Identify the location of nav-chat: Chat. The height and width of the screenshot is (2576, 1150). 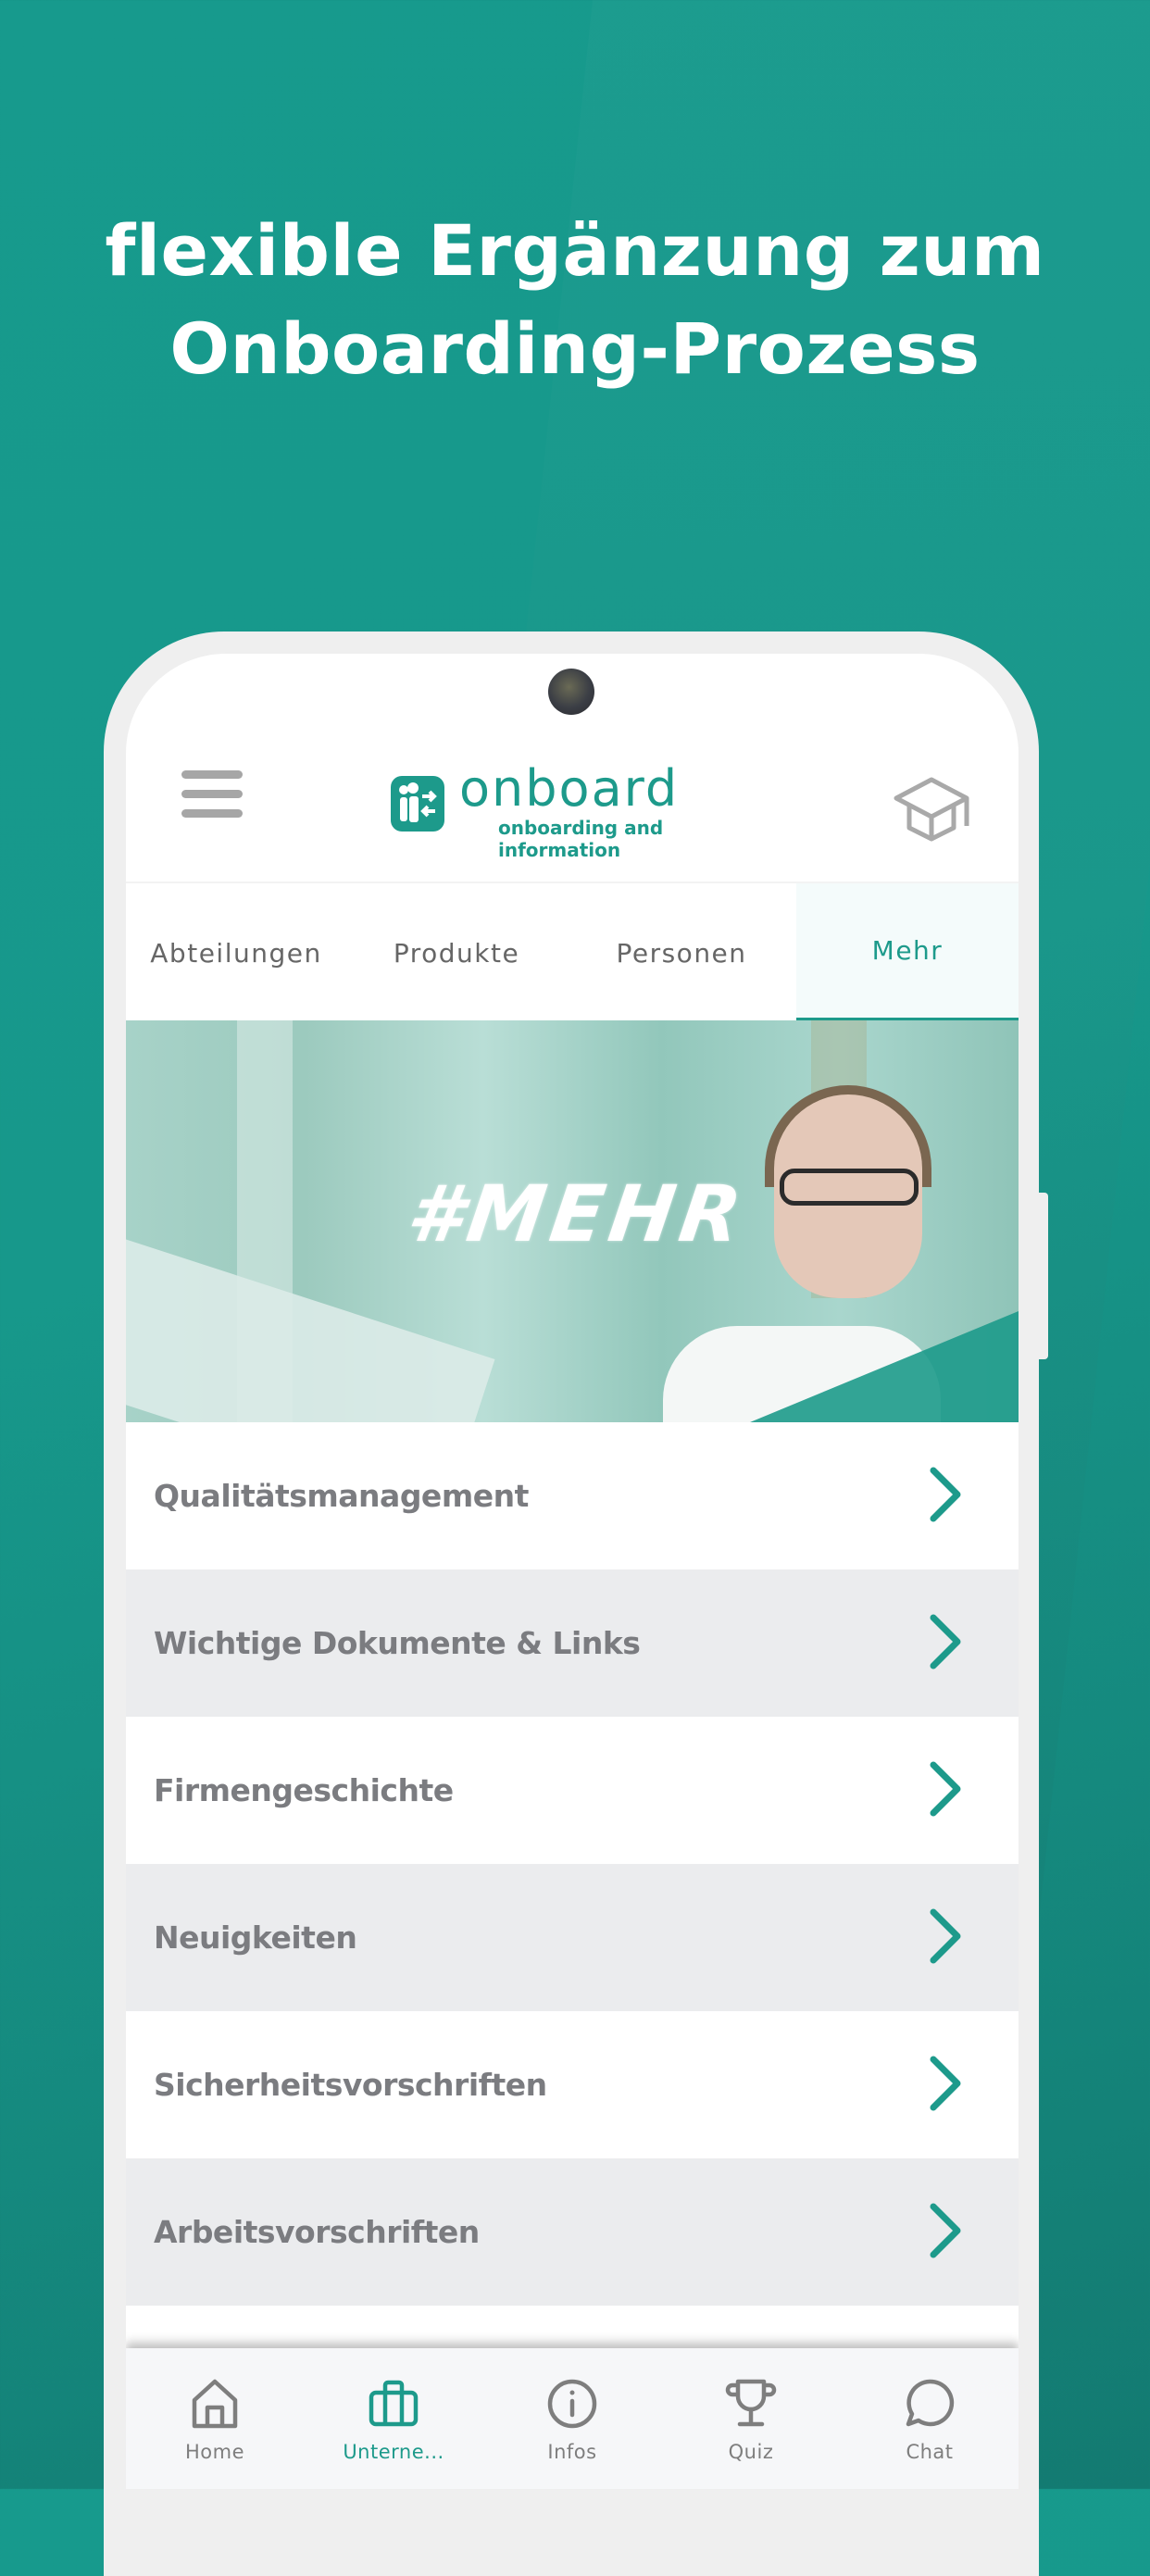
(930, 2418).